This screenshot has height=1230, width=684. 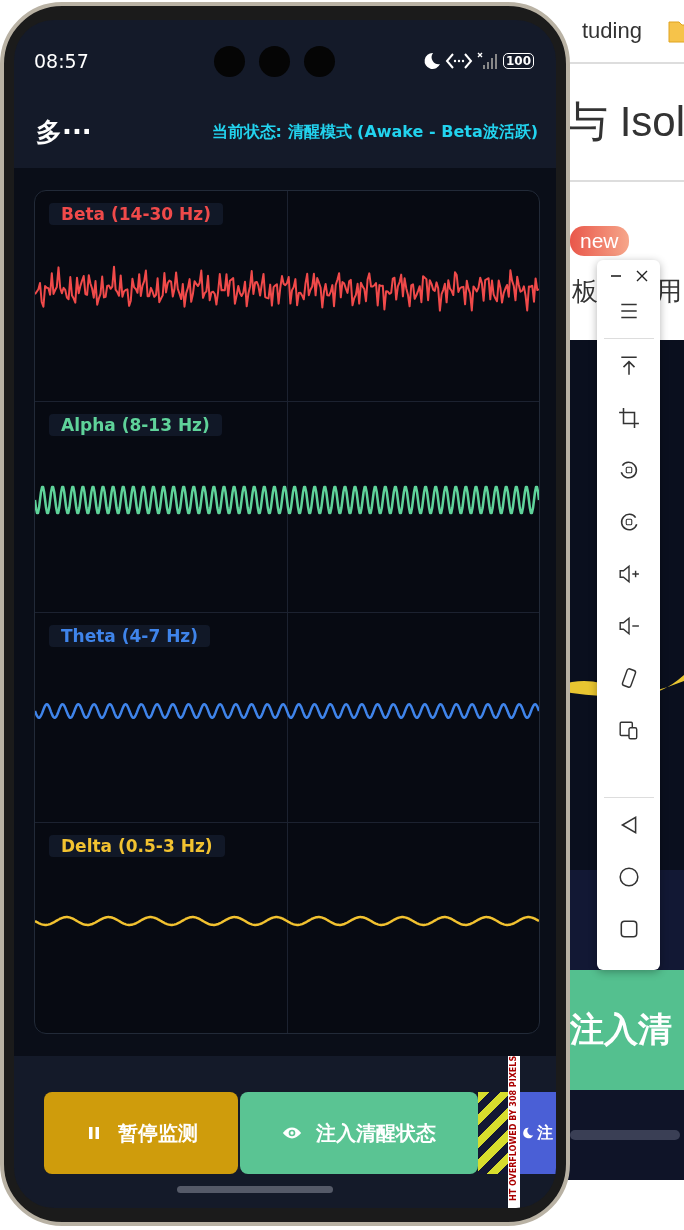 What do you see at coordinates (514, 1132) in the screenshot?
I see `overflow-warning: HT OVERFLOWED BY 308 PIXELS` at bounding box center [514, 1132].